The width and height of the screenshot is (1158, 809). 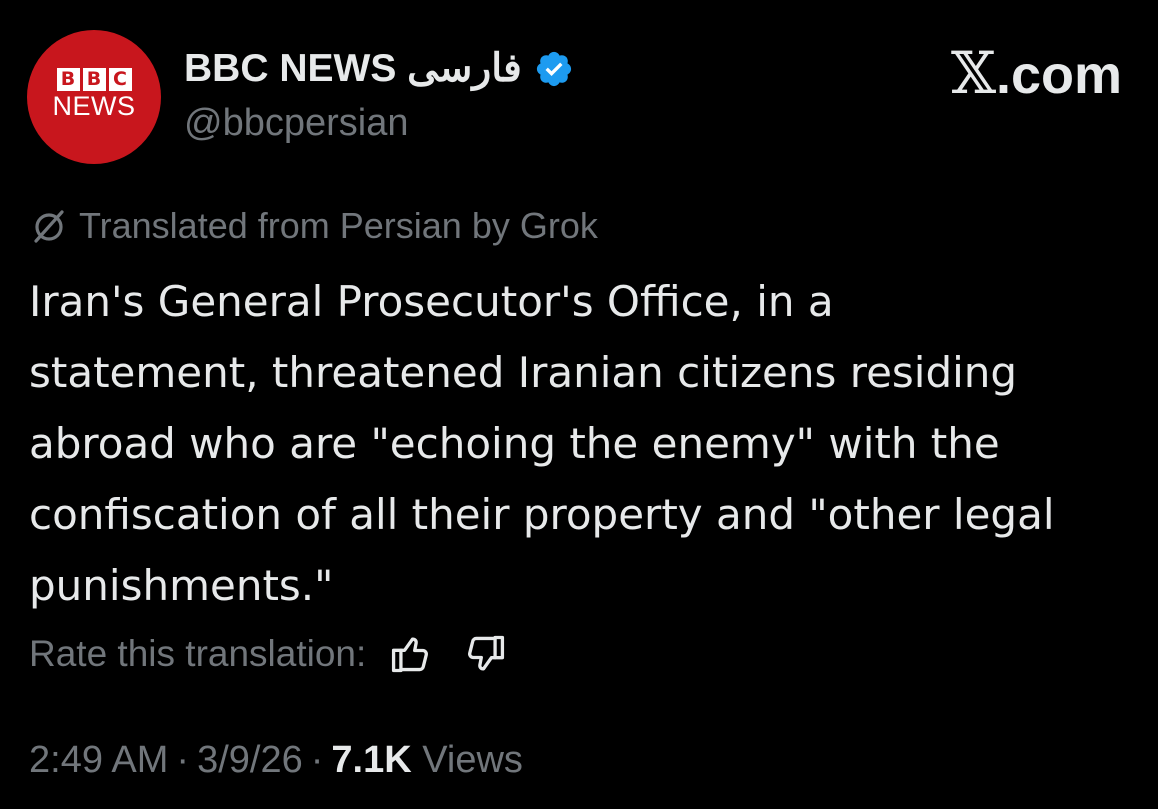 I want to click on x-glyph: 𝕏, so click(x=973, y=73).